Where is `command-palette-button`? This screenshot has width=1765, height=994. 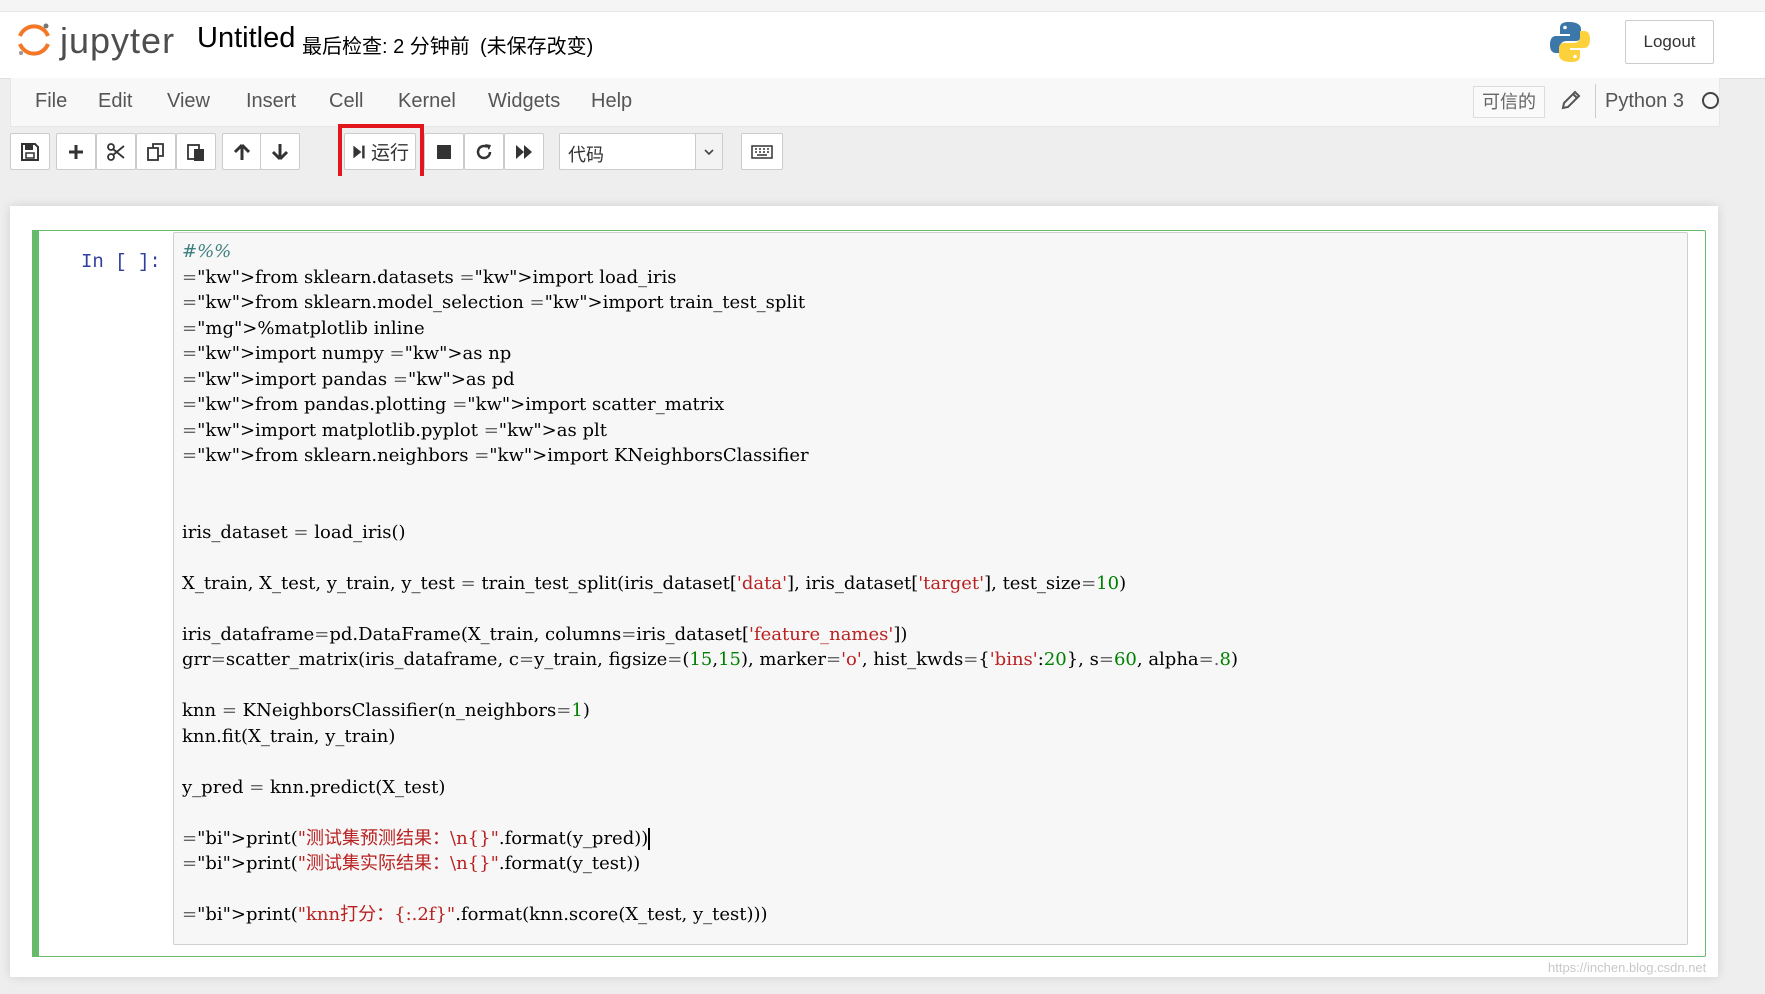
command-palette-button is located at coordinates (762, 151).